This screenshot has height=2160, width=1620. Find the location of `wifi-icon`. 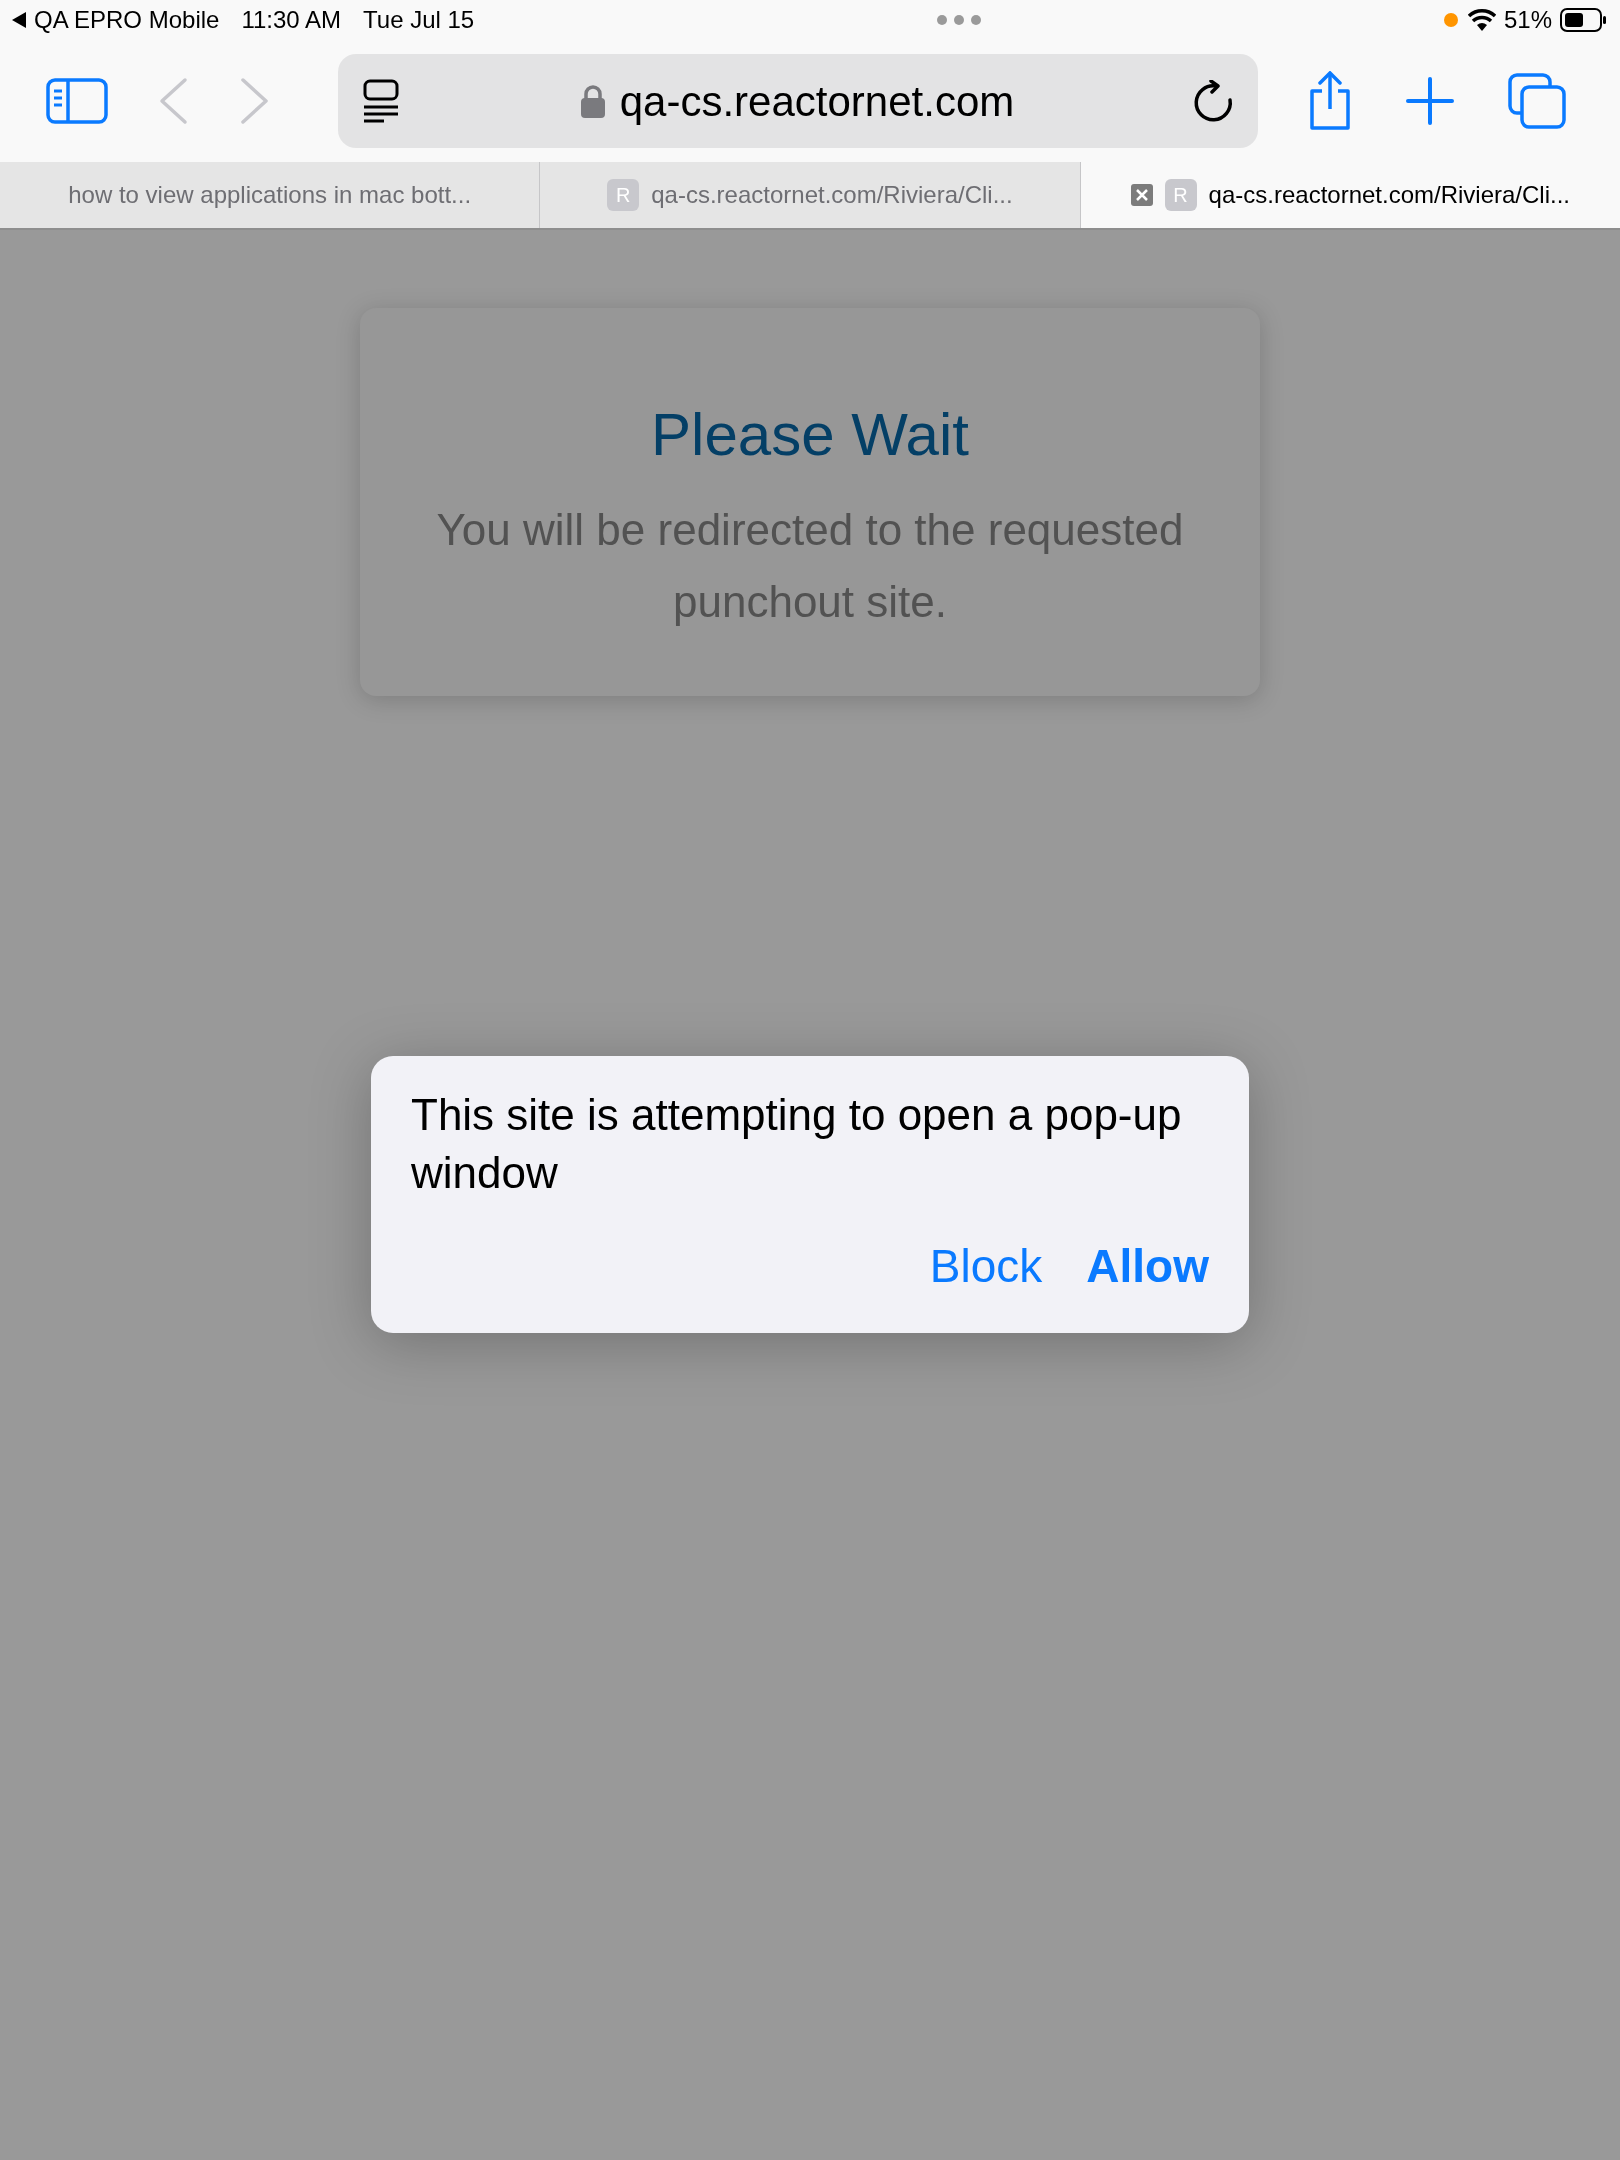

wifi-icon is located at coordinates (1481, 20).